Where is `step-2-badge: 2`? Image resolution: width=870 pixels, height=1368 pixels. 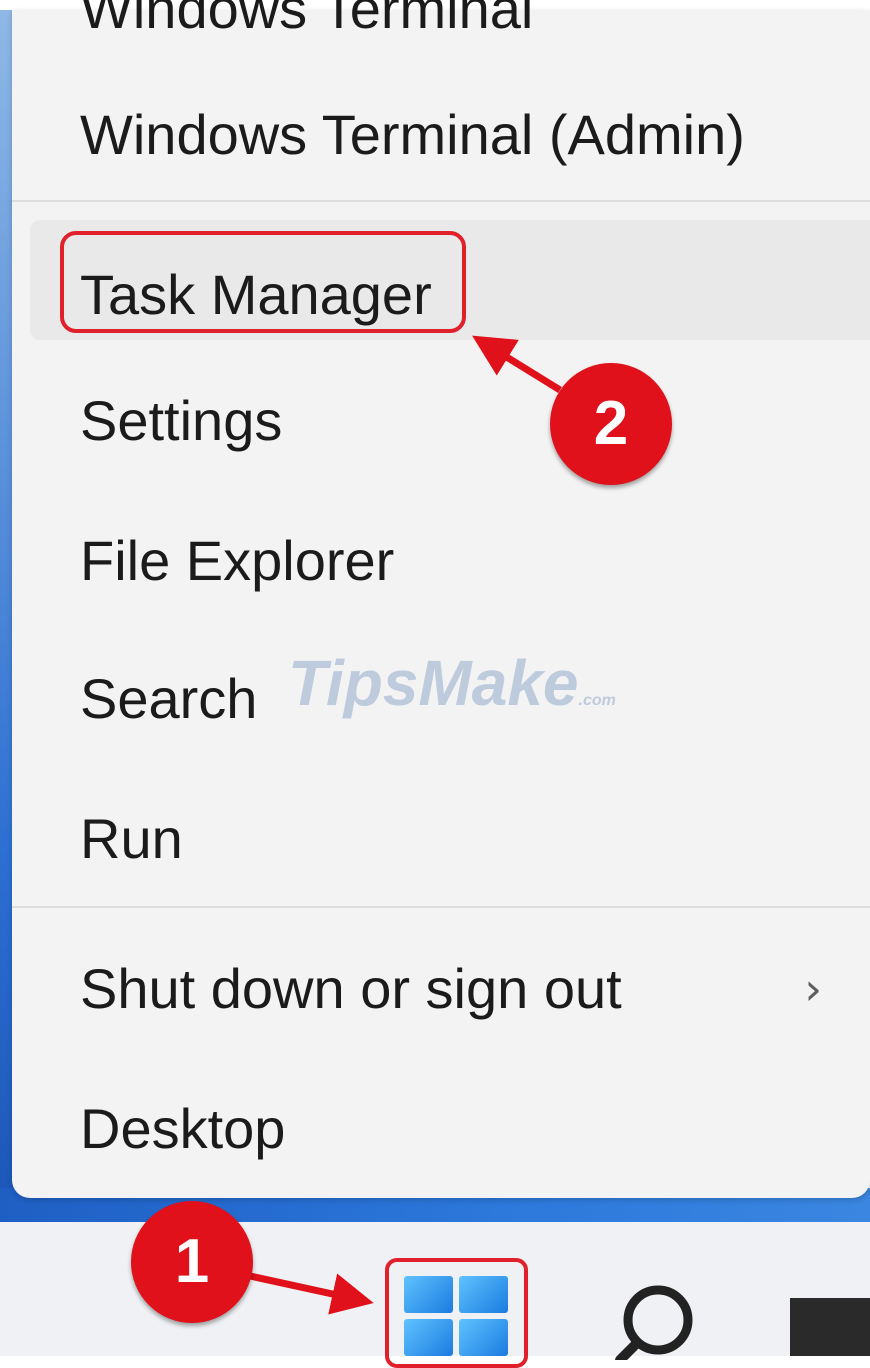 step-2-badge: 2 is located at coordinates (611, 424).